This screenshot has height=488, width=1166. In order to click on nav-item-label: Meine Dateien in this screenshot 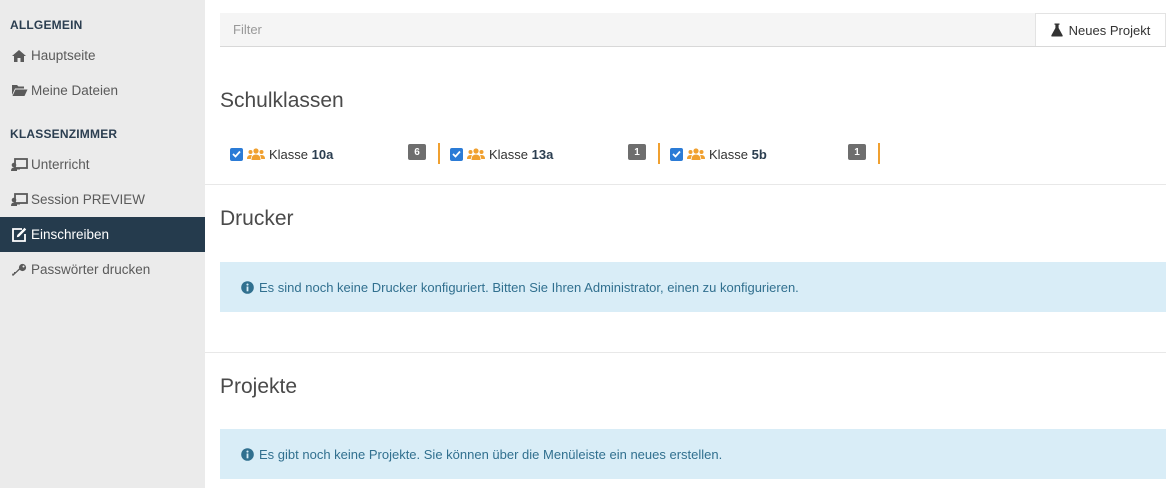, I will do `click(75, 90)`.